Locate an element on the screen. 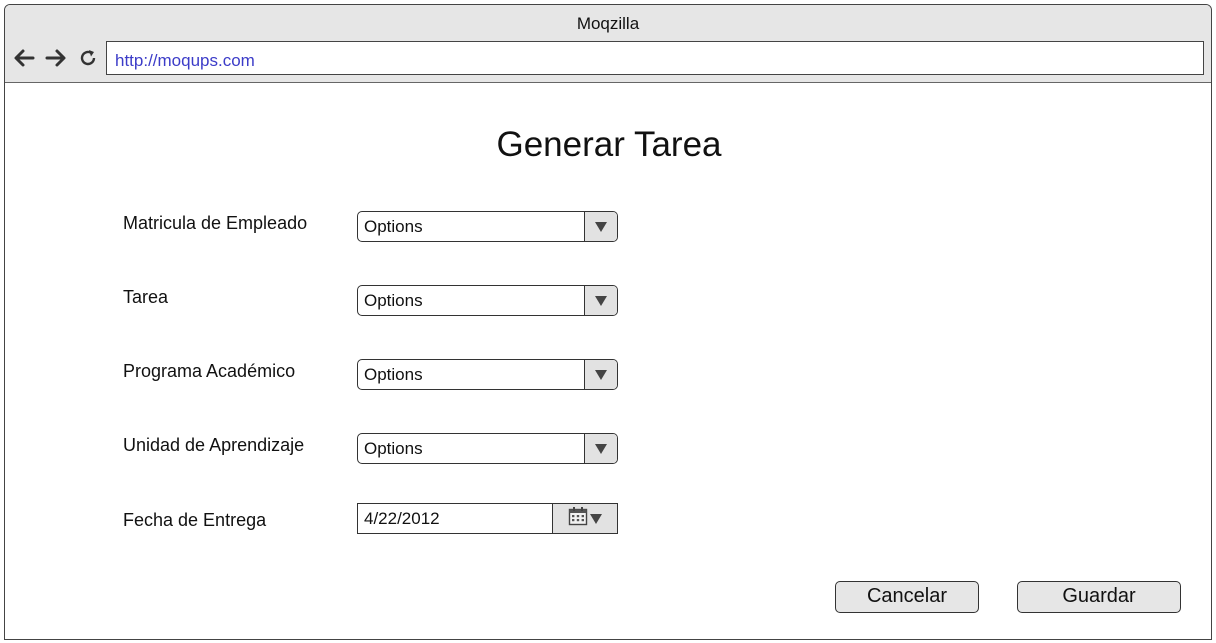 The width and height of the screenshot is (1216, 643). employee-id-select: Options is located at coordinates (487, 226).